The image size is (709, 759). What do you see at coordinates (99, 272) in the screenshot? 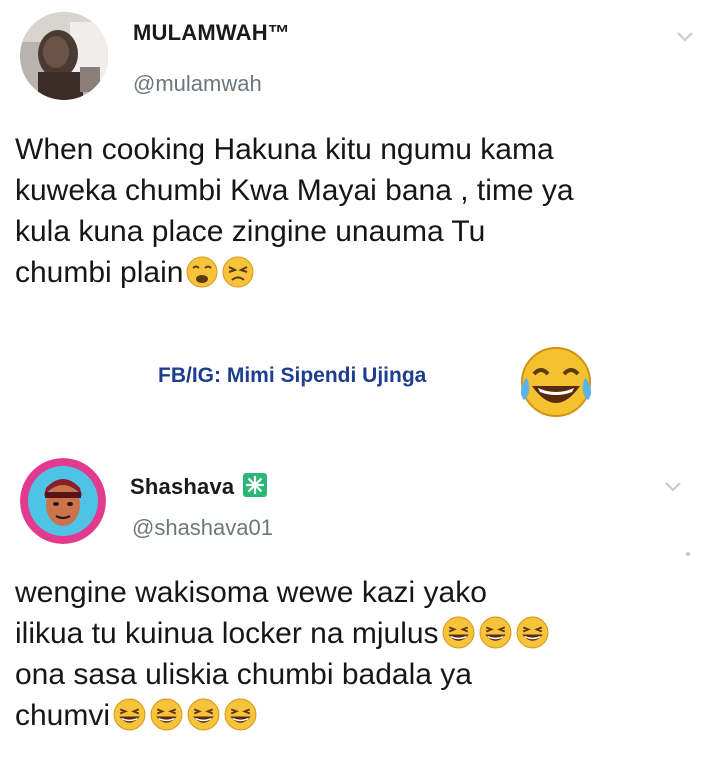
I see `tweet-line: chumbi plain` at bounding box center [99, 272].